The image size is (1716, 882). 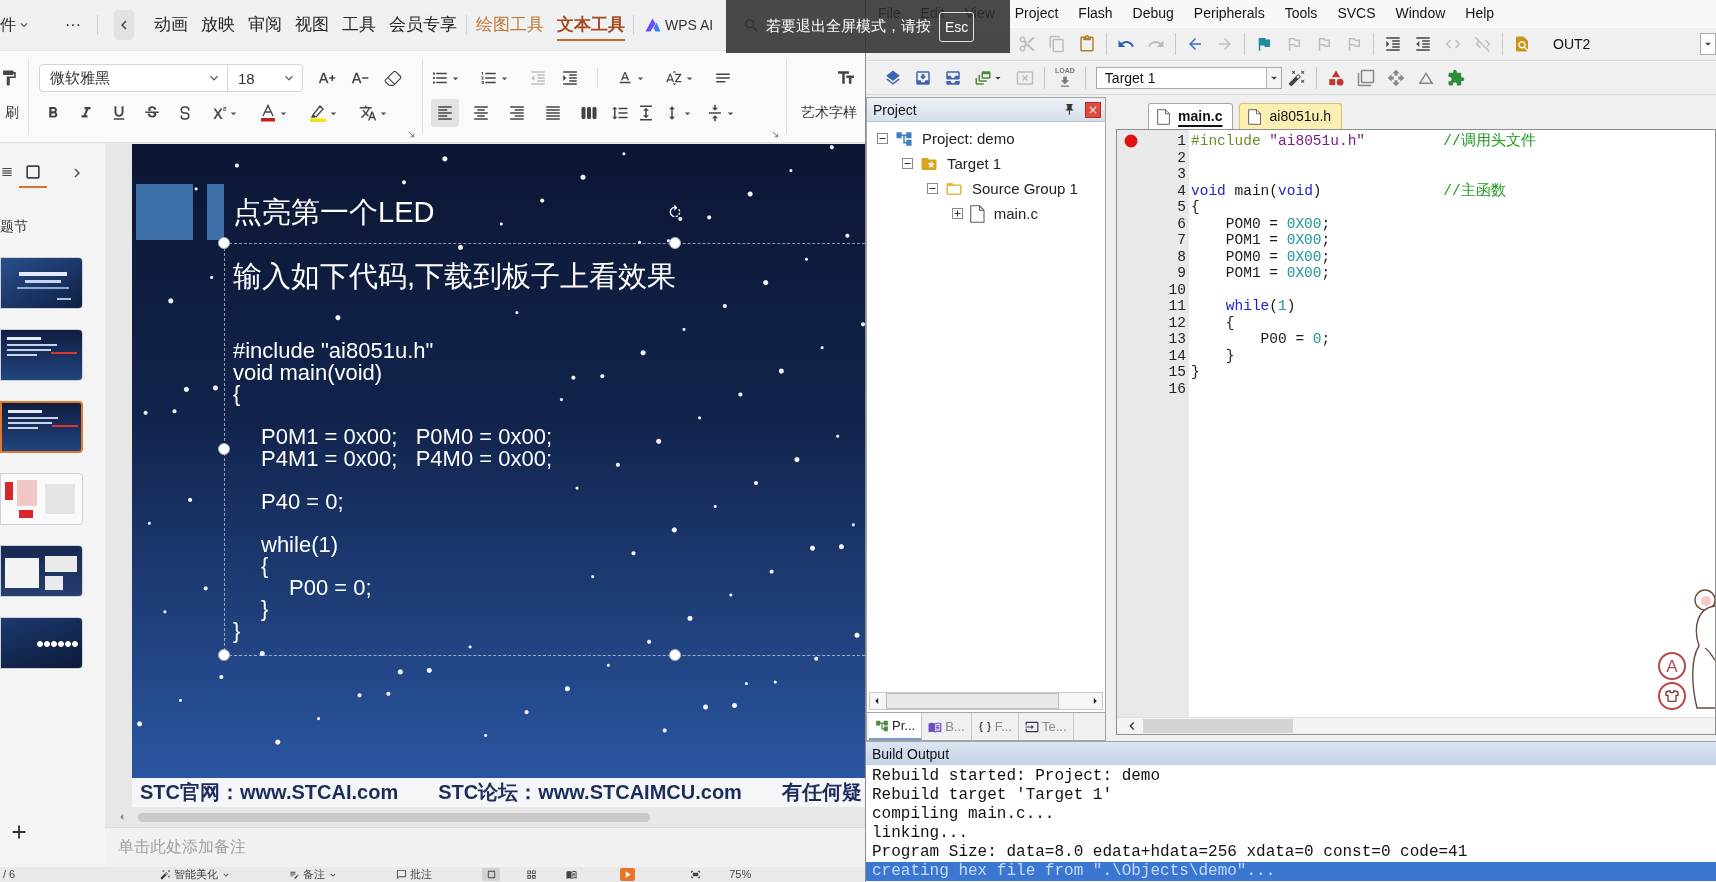 What do you see at coordinates (1177, 289) in the screenshot?
I see `line-number: 10` at bounding box center [1177, 289].